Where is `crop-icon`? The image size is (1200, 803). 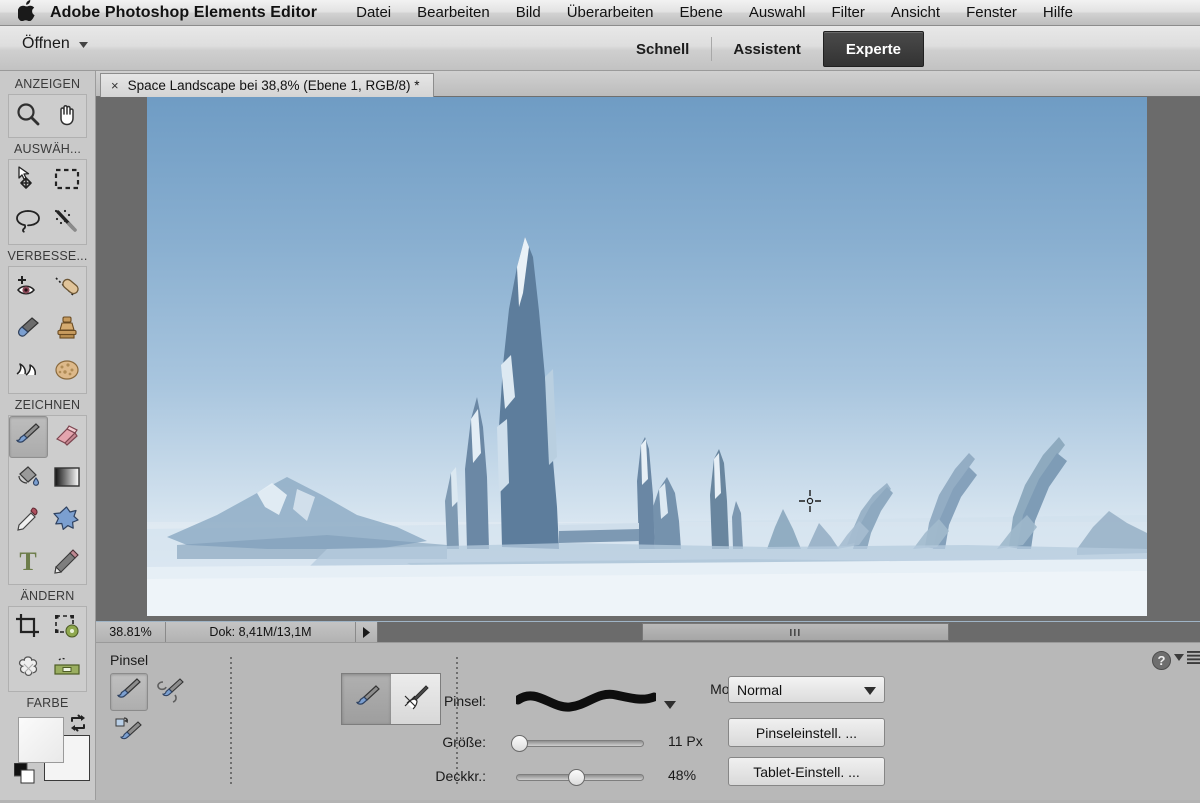 crop-icon is located at coordinates (28, 628).